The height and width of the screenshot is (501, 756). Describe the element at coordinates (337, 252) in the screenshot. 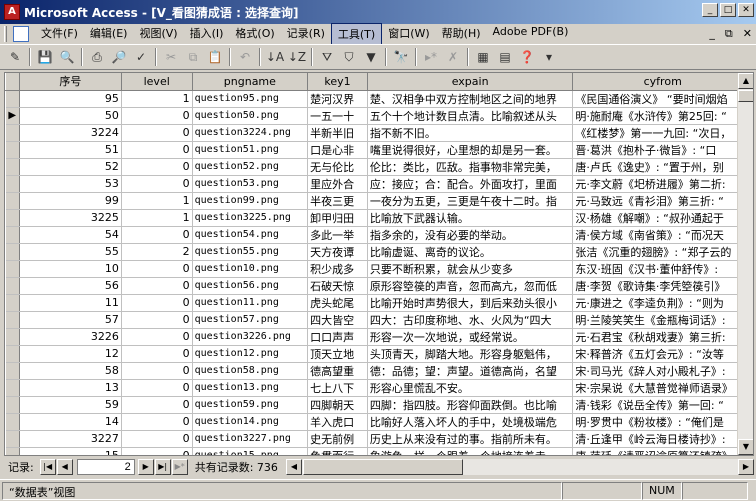

I see `table-cell: 天方夜谭` at that location.